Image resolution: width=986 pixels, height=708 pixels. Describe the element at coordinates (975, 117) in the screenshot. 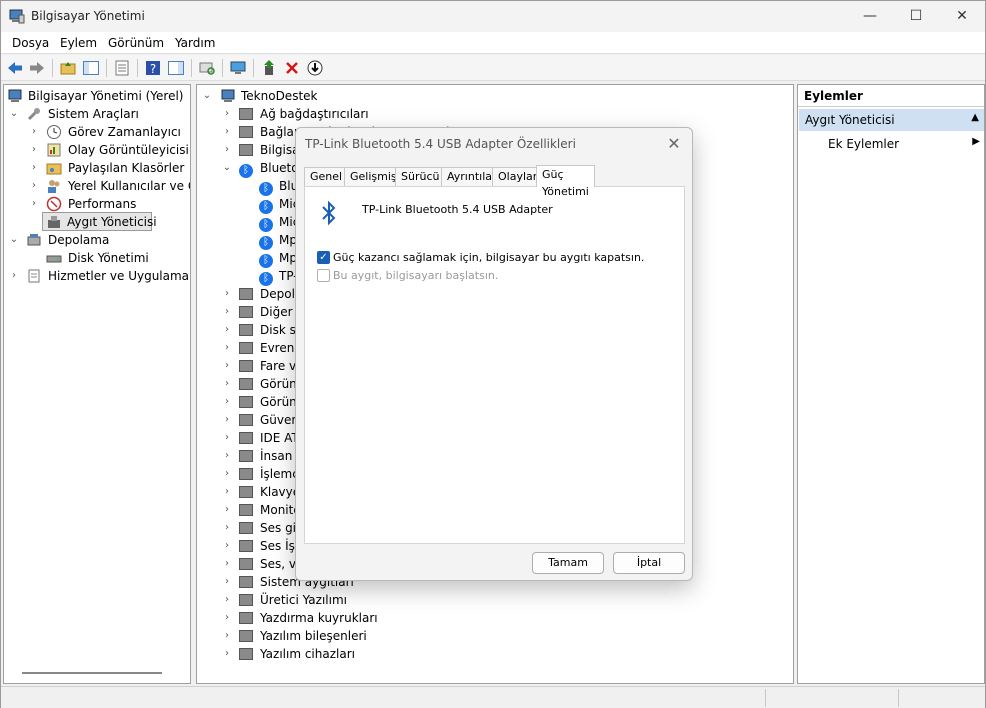

I see `collapse-up-icon: ▲` at that location.